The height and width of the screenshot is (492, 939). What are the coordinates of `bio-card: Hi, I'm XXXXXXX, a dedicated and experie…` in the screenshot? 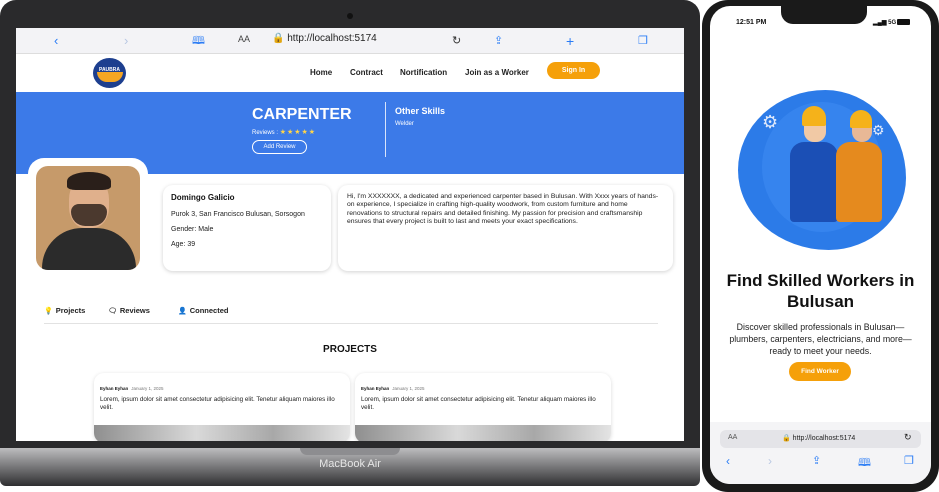 It's located at (505, 228).